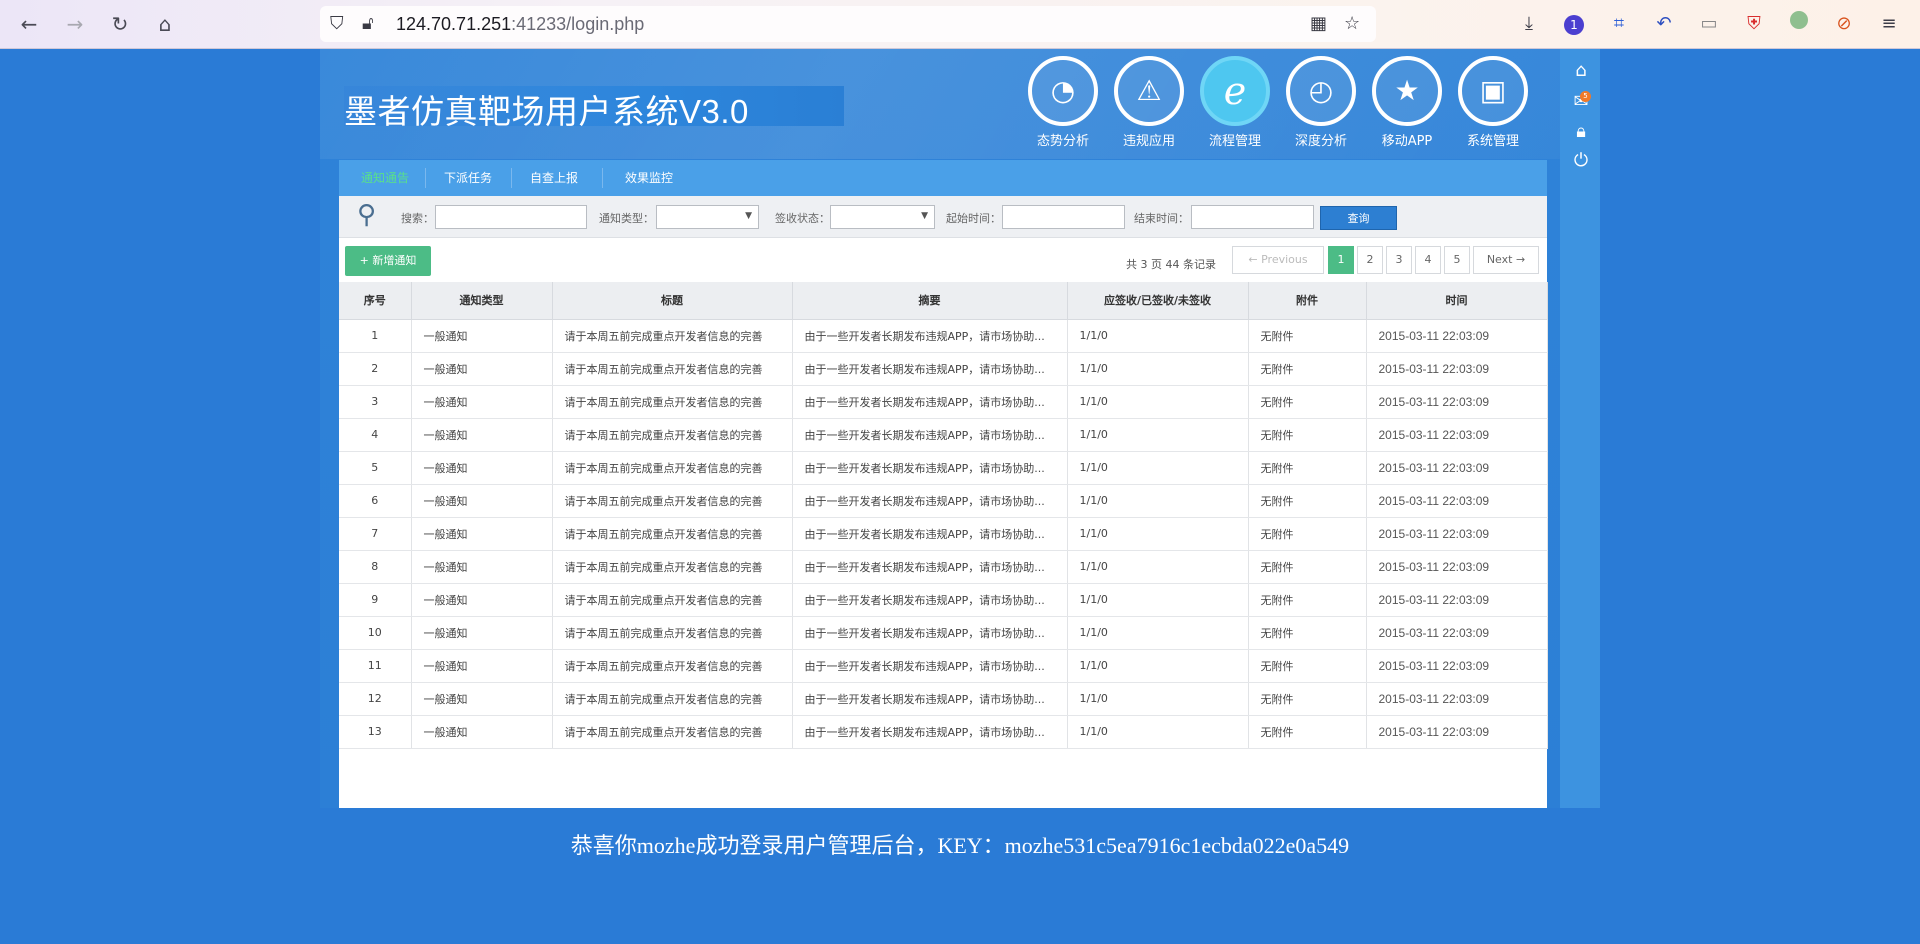 Image resolution: width=1920 pixels, height=944 pixels. Describe the element at coordinates (1407, 102) in the screenshot. I see `nav-mobile-app: ★ 移动APP` at that location.